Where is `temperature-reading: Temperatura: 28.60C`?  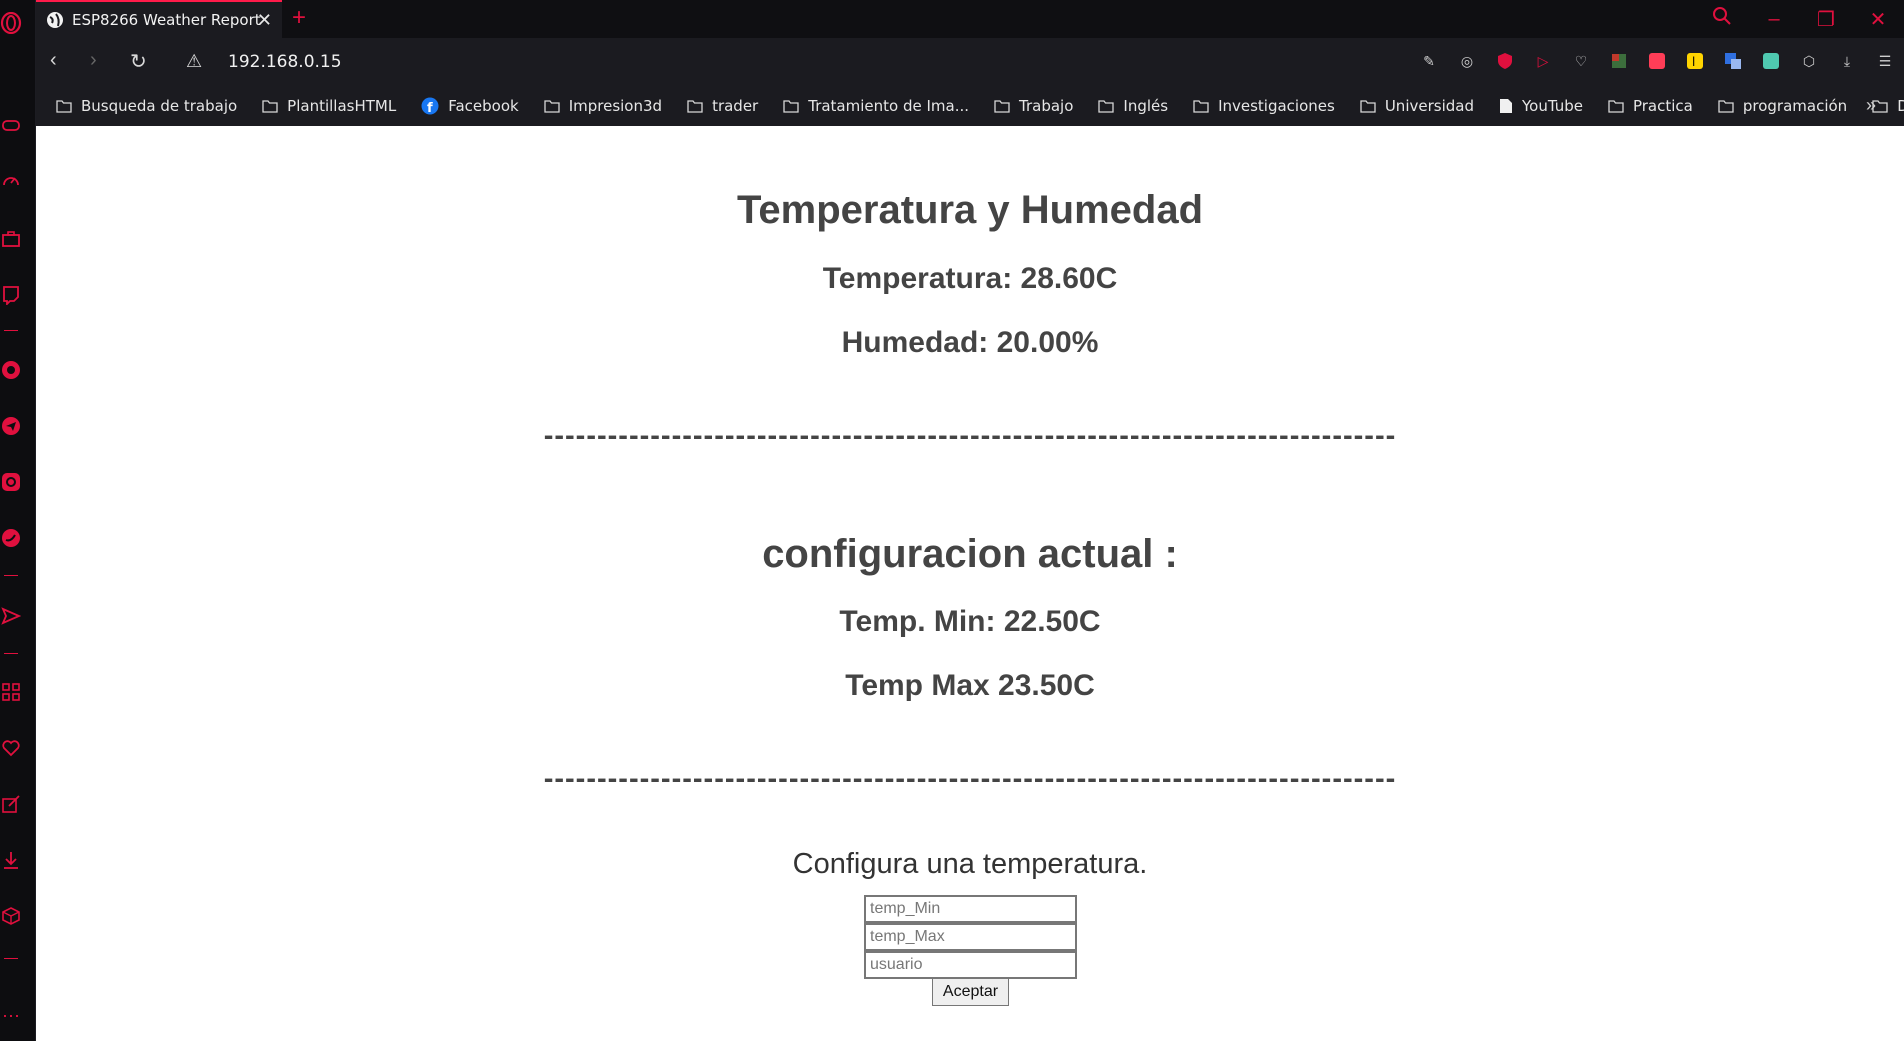 temperature-reading: Temperatura: 28.60C is located at coordinates (970, 278).